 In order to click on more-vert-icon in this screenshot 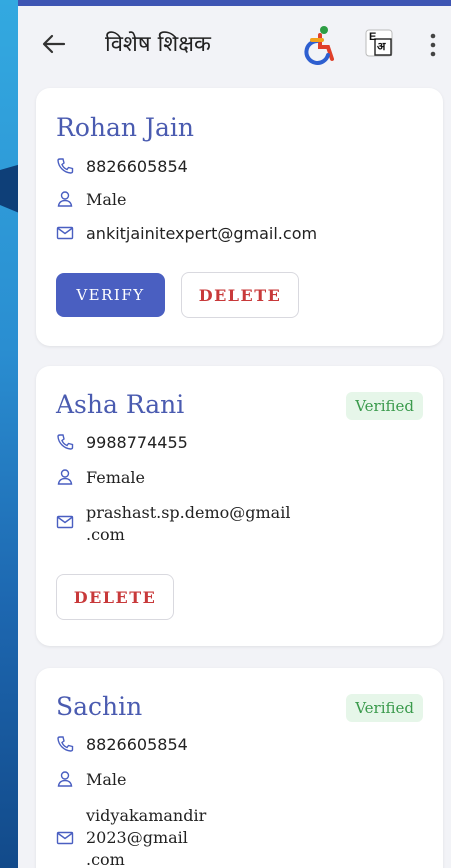, I will do `click(433, 45)`.